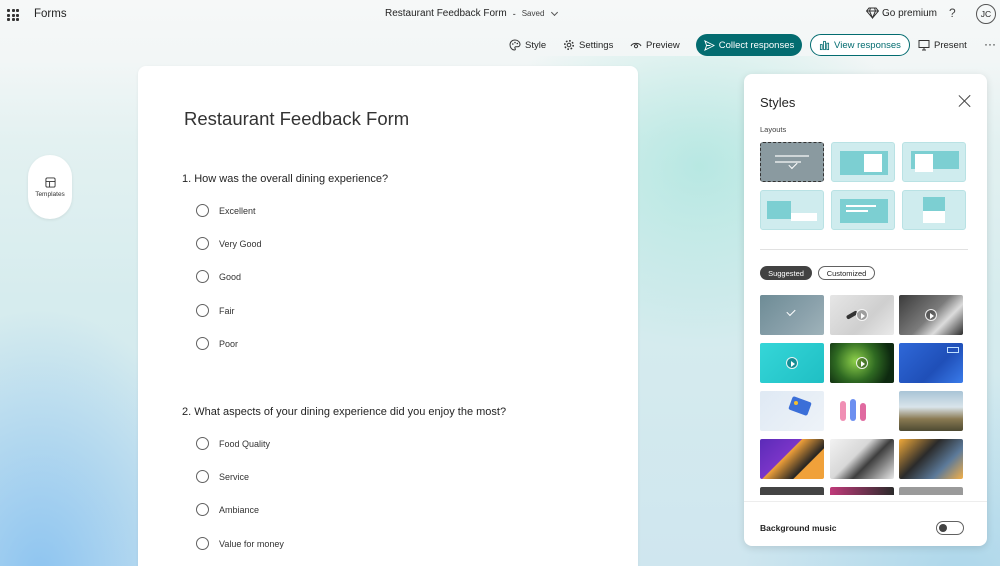 This screenshot has width=1000, height=566. What do you see at coordinates (50, 187) in the screenshot?
I see `templates-button: Templates` at bounding box center [50, 187].